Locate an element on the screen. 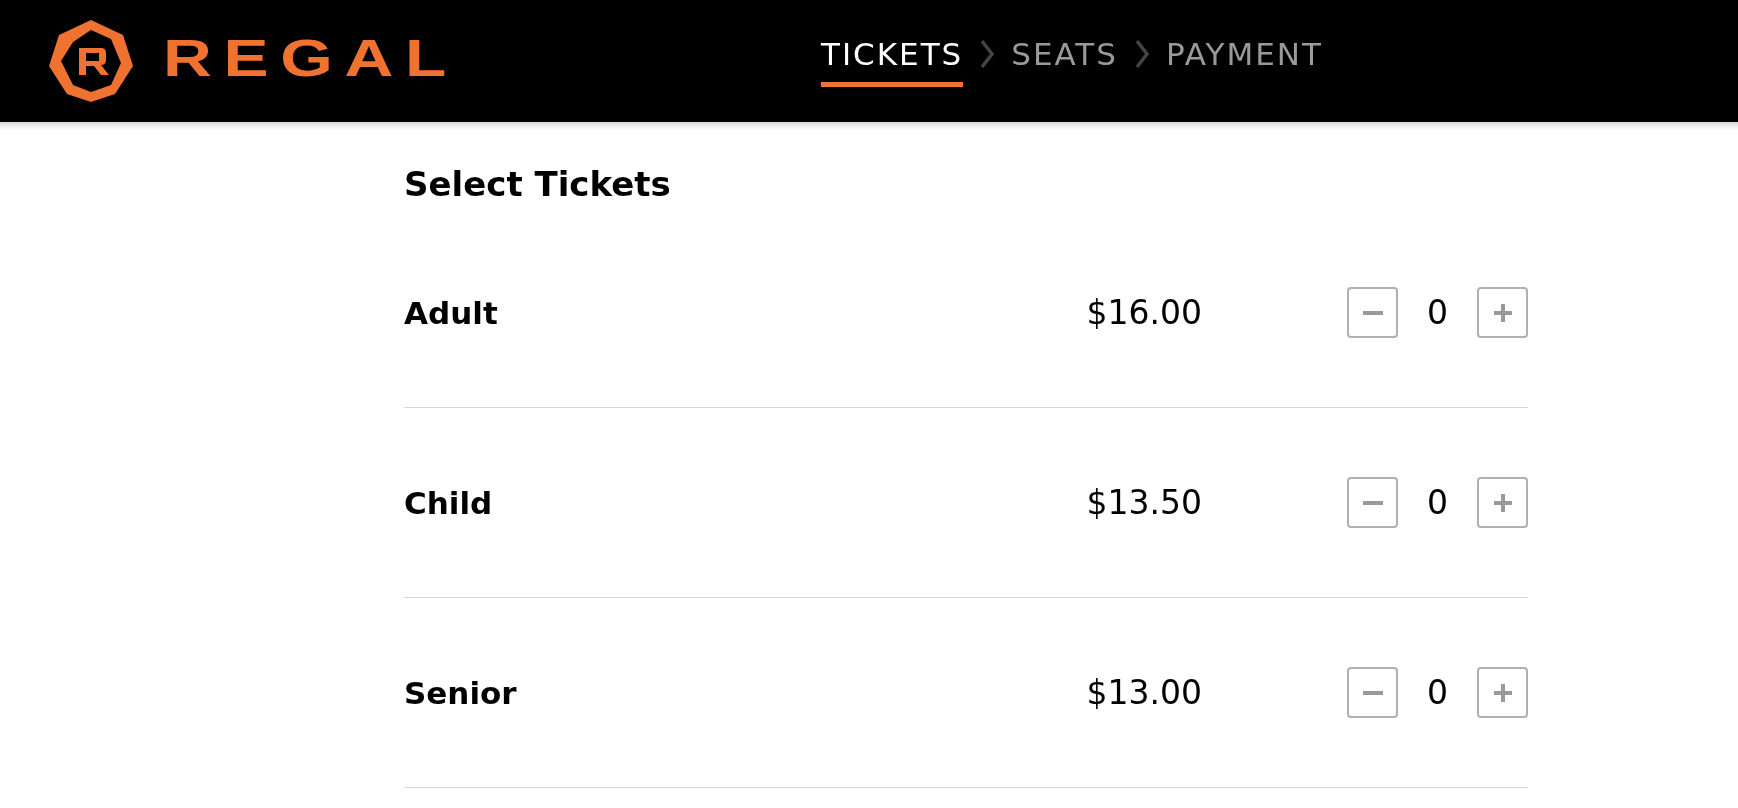 This screenshot has height=808, width=1738. brand-name: REGAL is located at coordinates (311, 58).